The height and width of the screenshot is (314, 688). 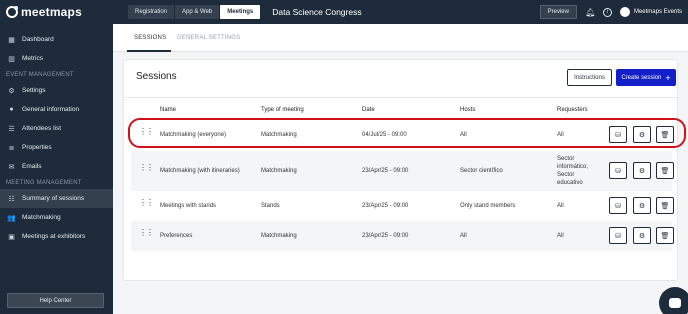 What do you see at coordinates (56, 236) in the screenshot?
I see `sidebar-item-meetings-at-exhibitors: ▣ Meetings at exhibitors` at bounding box center [56, 236].